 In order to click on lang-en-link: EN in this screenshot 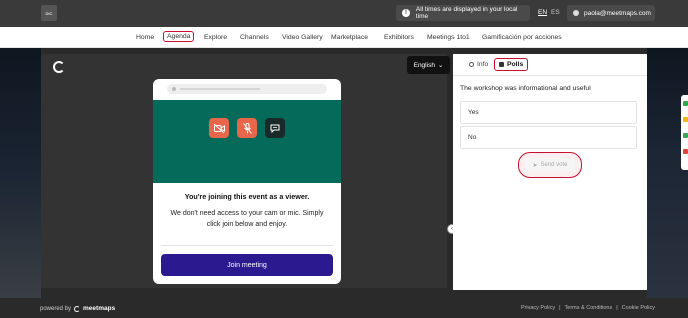, I will do `click(542, 12)`.